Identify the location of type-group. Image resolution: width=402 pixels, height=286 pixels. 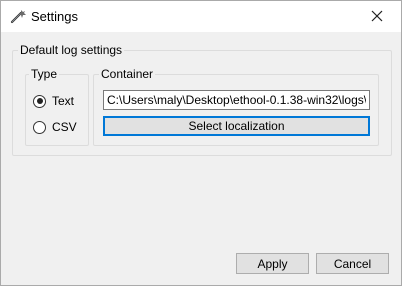
(57, 110).